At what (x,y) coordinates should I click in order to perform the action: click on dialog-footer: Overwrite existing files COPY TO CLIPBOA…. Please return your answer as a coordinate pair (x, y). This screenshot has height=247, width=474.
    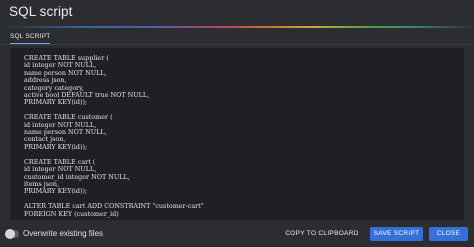
    Looking at the image, I should click on (237, 235).